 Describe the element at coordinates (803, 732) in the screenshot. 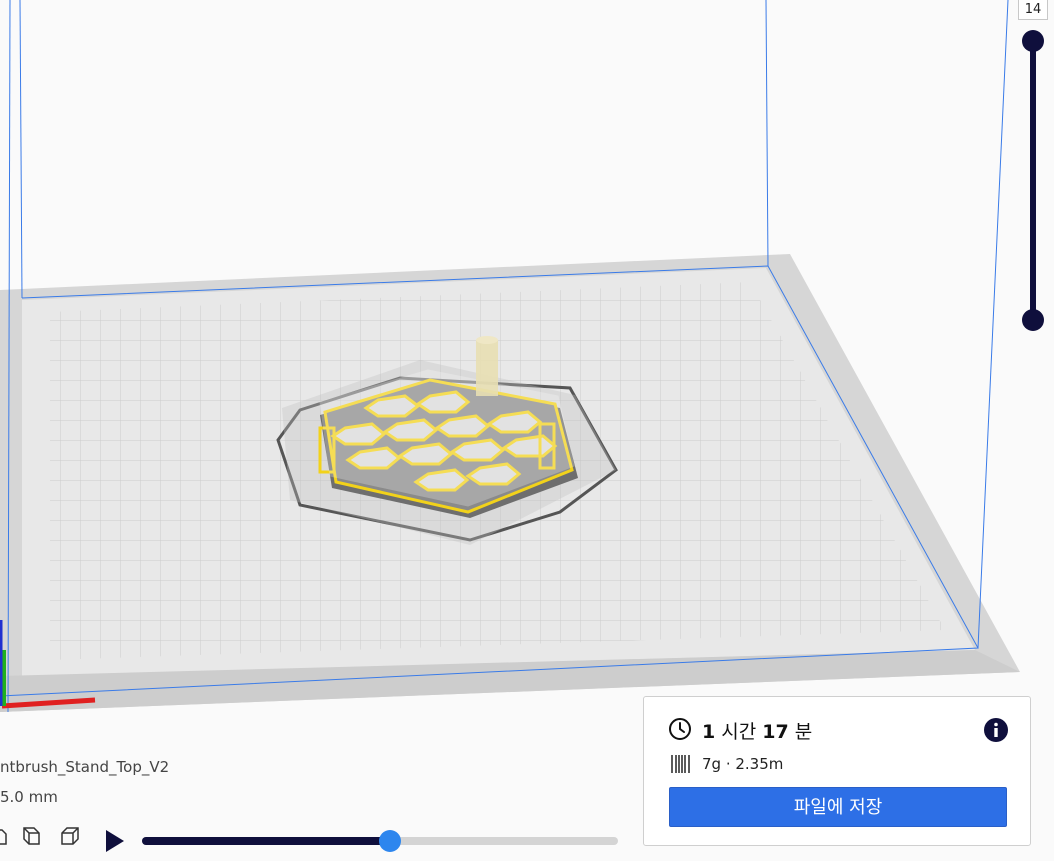

I see `print-time-minutes-unit: 분` at that location.